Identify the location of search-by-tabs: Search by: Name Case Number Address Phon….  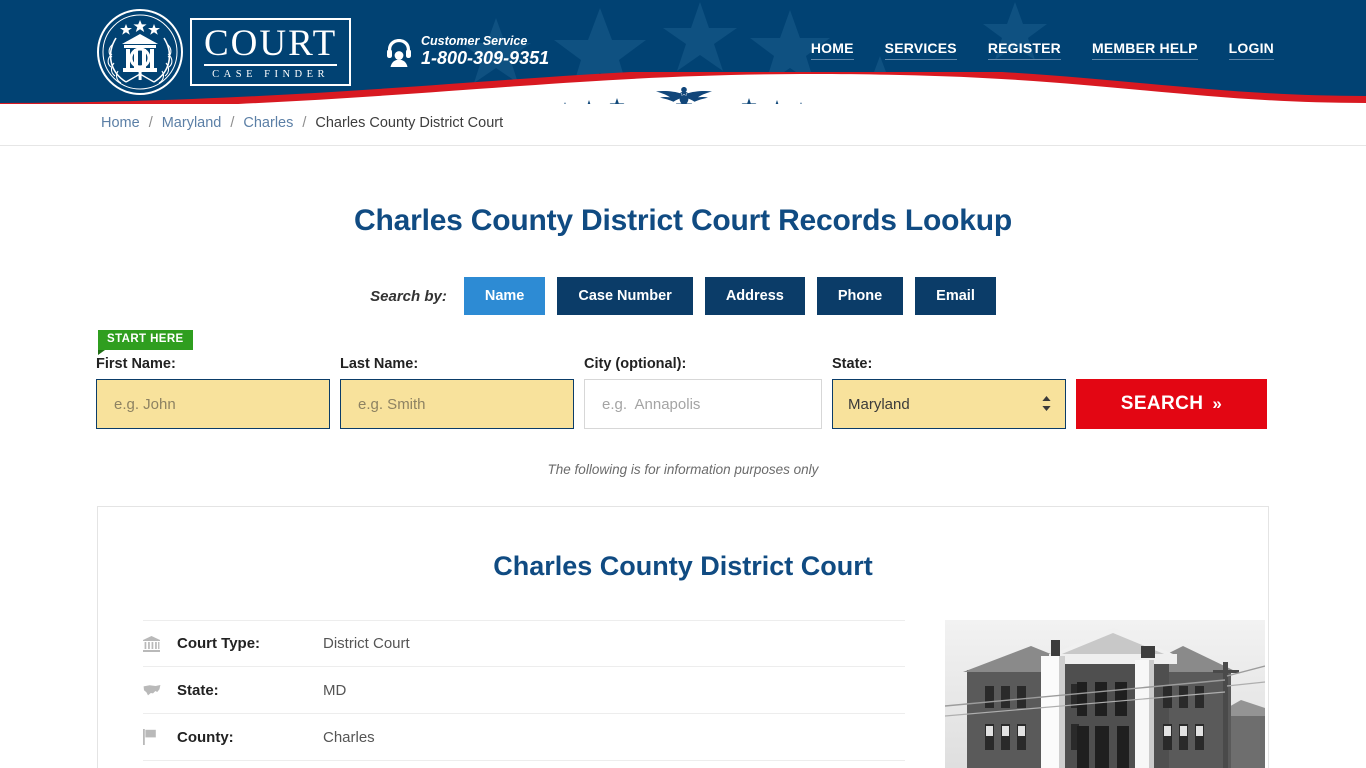
(683, 296).